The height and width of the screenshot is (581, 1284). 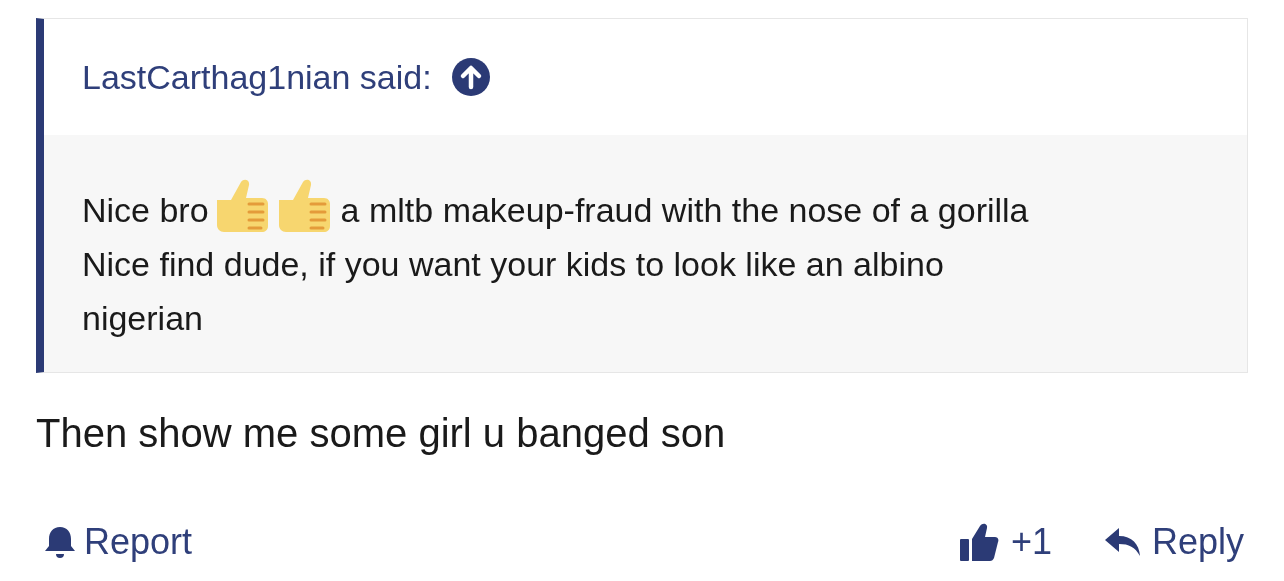 What do you see at coordinates (257, 77) in the screenshot?
I see `quote-attribution: LastCarthag1nian said:` at bounding box center [257, 77].